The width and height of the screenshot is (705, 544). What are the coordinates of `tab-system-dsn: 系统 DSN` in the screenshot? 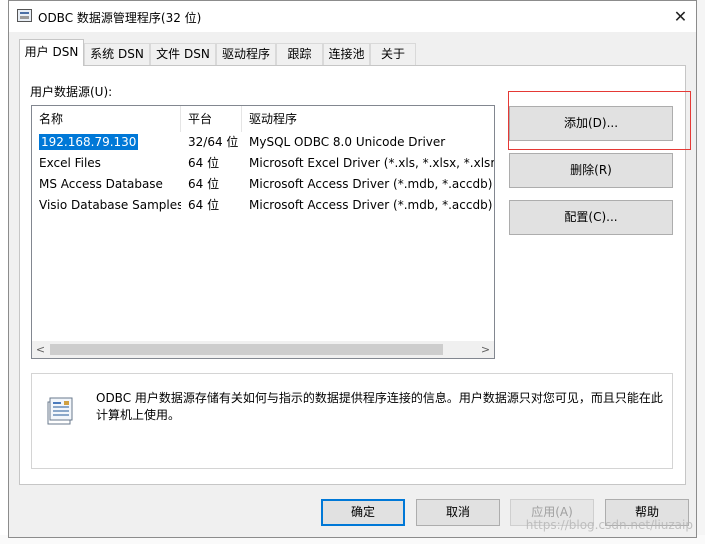 It's located at (117, 54).